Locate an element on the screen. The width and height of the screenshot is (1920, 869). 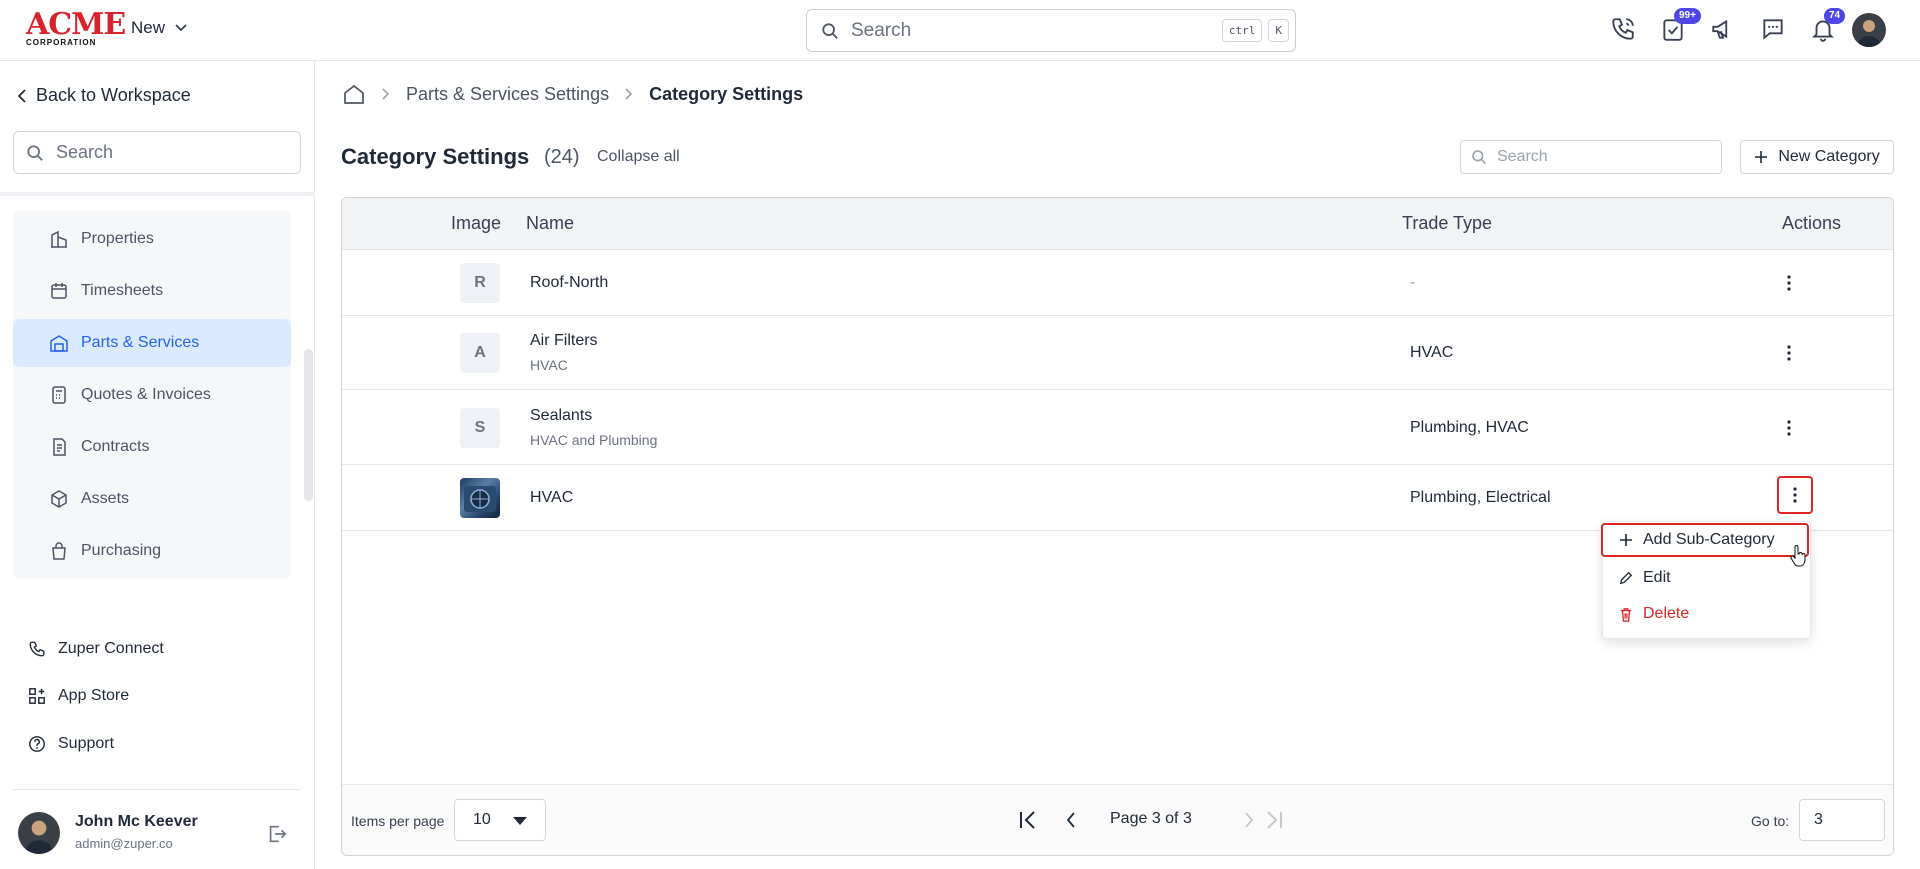
category-count: (24) is located at coordinates (562, 157).